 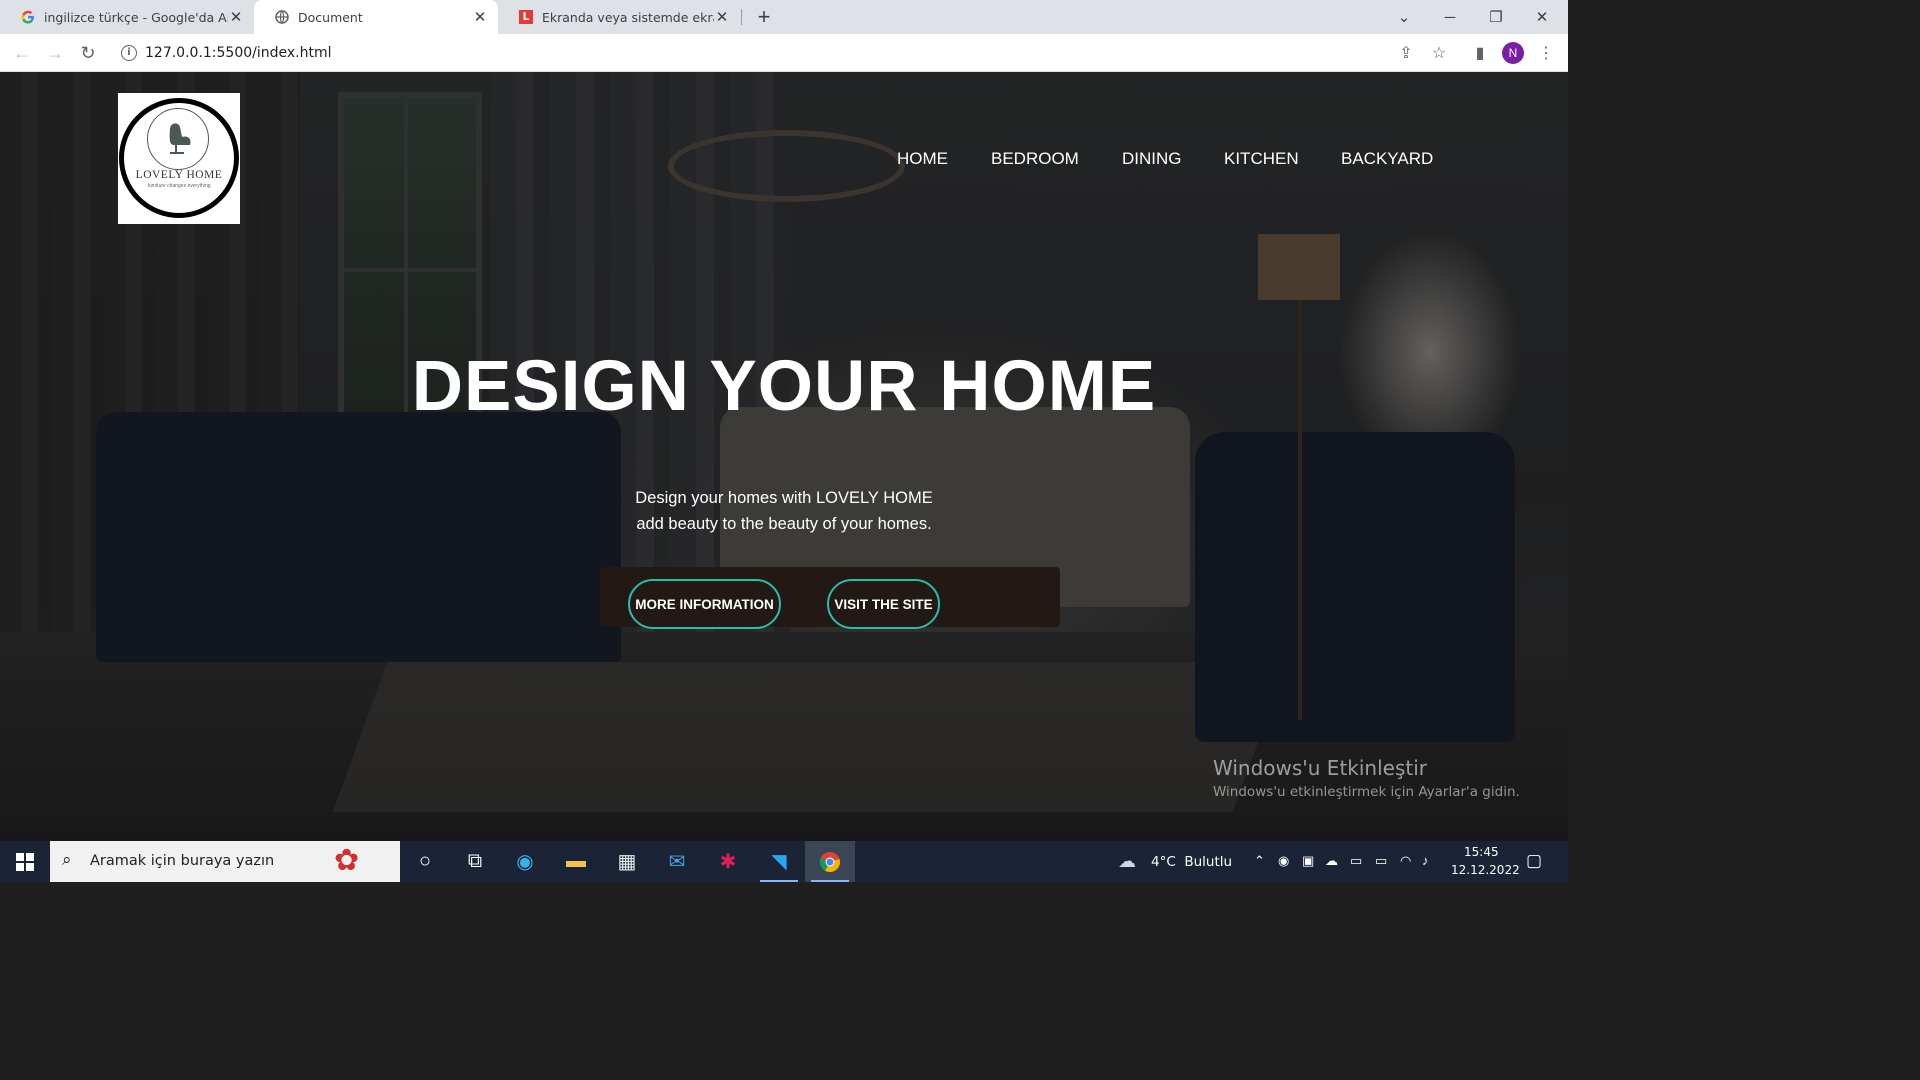 What do you see at coordinates (178, 139) in the screenshot?
I see `chair-icon` at bounding box center [178, 139].